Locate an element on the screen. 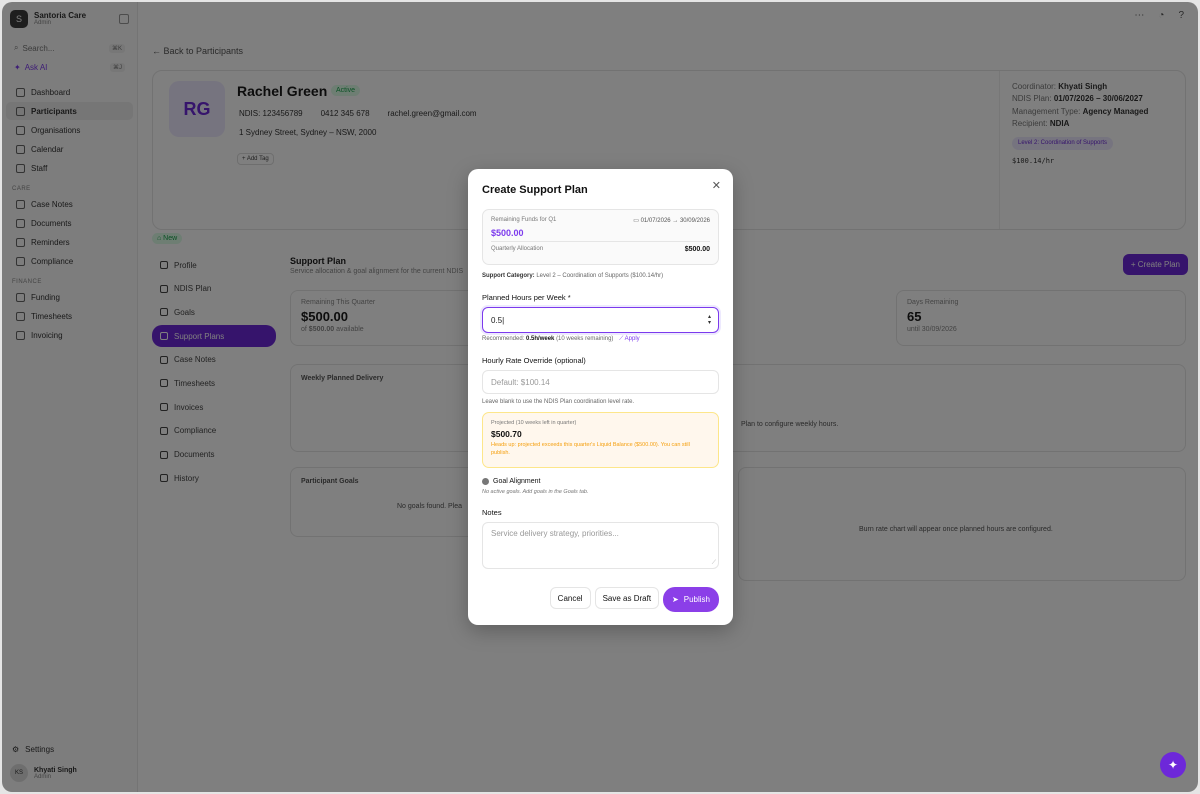 This screenshot has height=794, width=1200. close-icon: ✕ is located at coordinates (716, 185).